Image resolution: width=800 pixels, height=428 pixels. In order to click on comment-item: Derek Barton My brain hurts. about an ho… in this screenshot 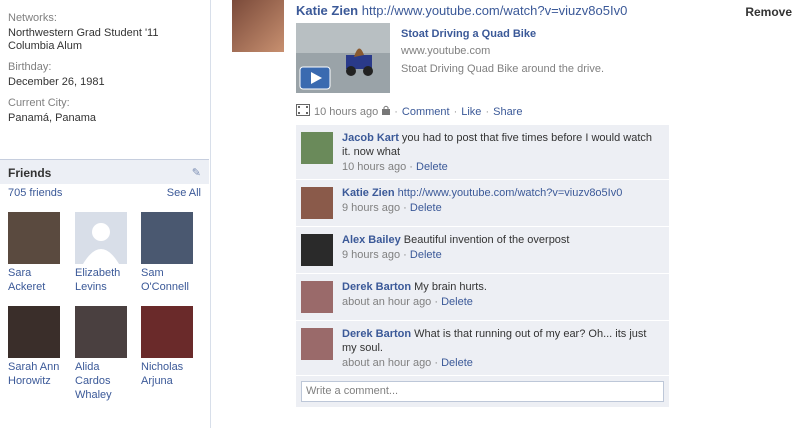, I will do `click(482, 297)`.